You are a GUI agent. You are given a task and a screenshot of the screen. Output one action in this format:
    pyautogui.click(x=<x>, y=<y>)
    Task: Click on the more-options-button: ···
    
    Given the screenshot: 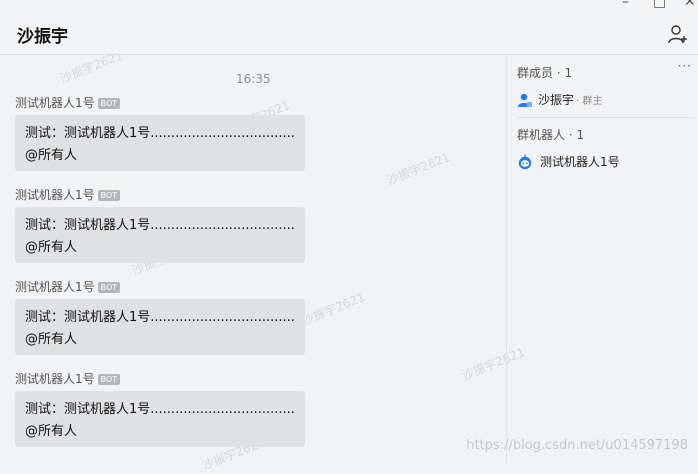 What is the action you would take?
    pyautogui.click(x=685, y=66)
    